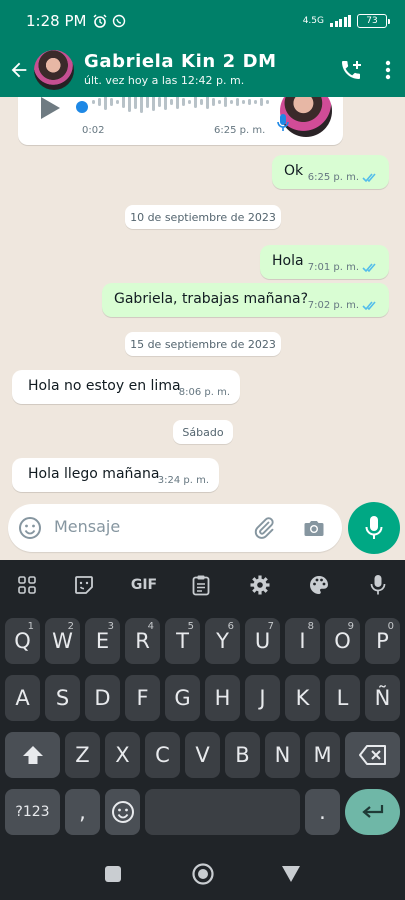 The image size is (405, 900). What do you see at coordinates (343, 305) in the screenshot?
I see `message-meta: 7:02 p. m.` at bounding box center [343, 305].